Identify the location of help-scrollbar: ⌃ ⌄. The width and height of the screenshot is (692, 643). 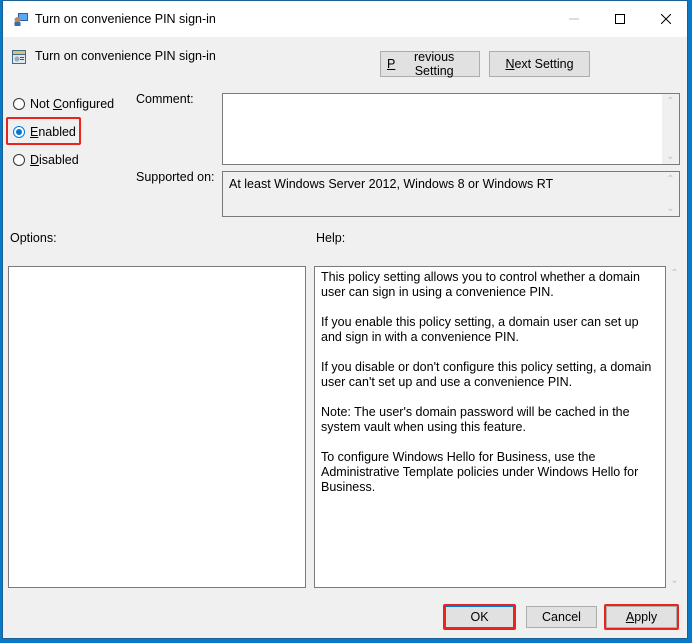
(674, 427).